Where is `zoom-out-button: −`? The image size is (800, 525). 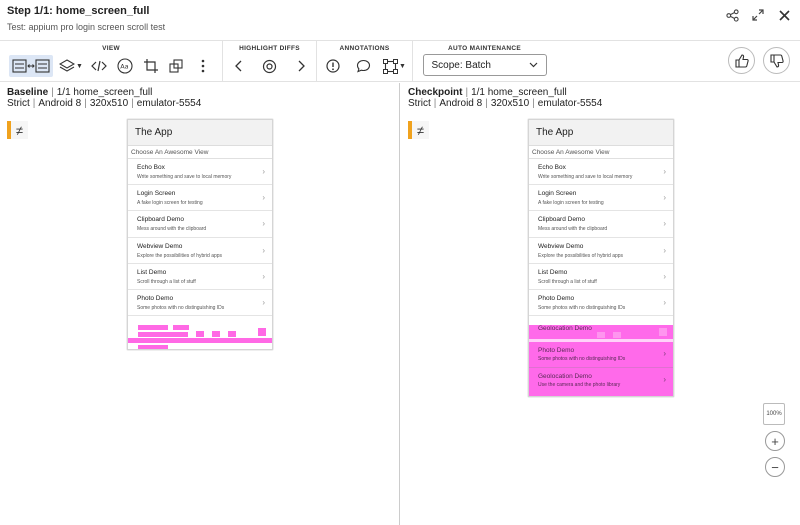
zoom-out-button: − is located at coordinates (775, 467).